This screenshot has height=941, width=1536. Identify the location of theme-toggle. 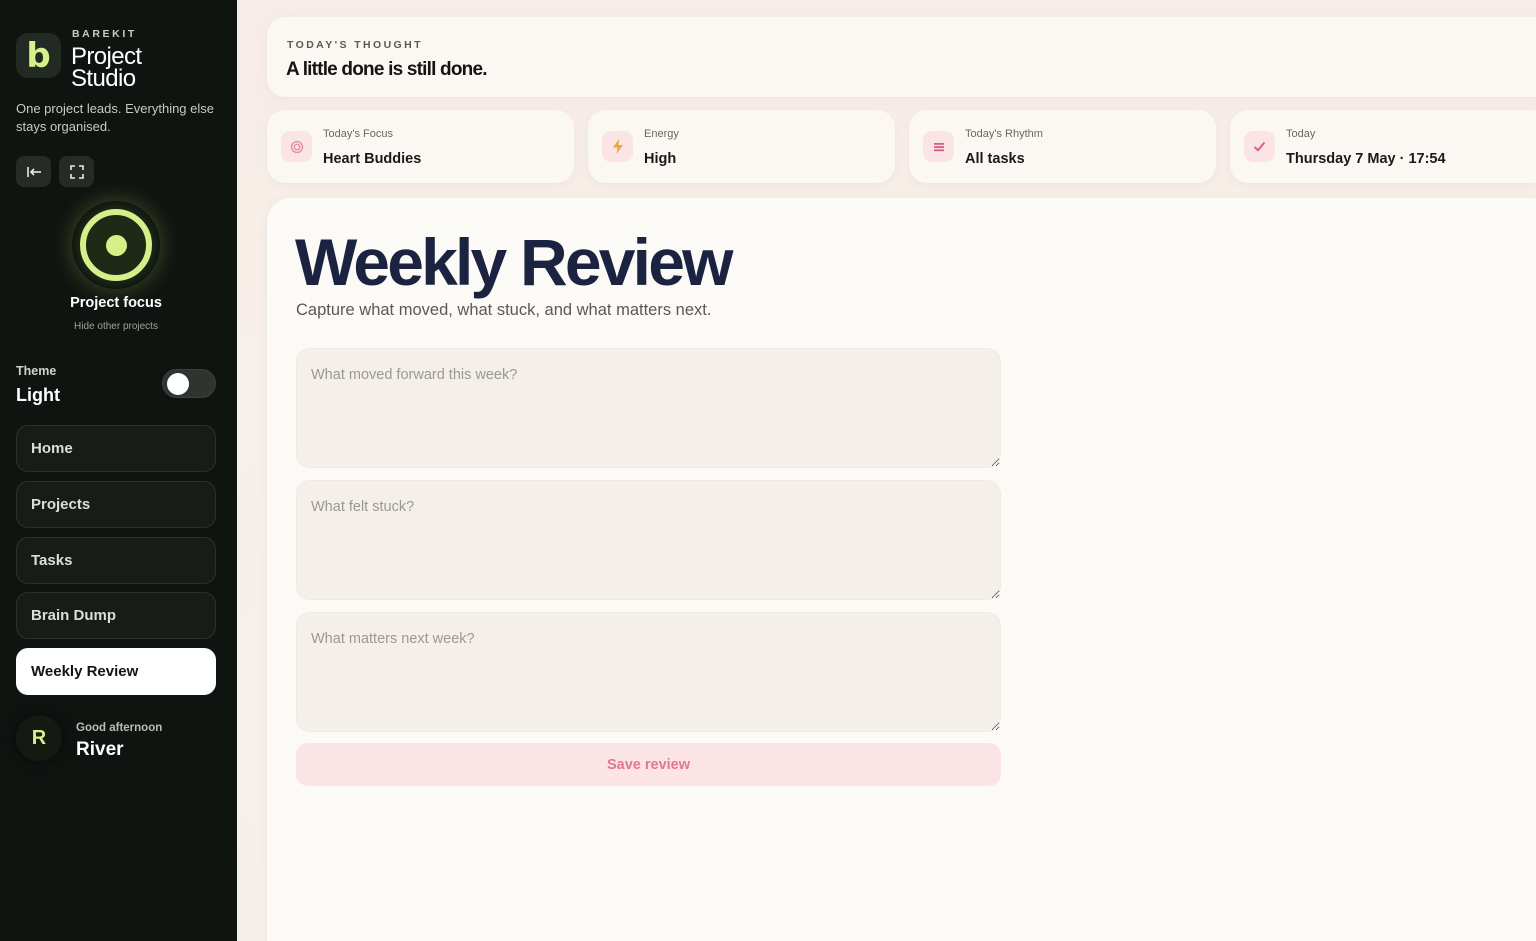
(189, 383).